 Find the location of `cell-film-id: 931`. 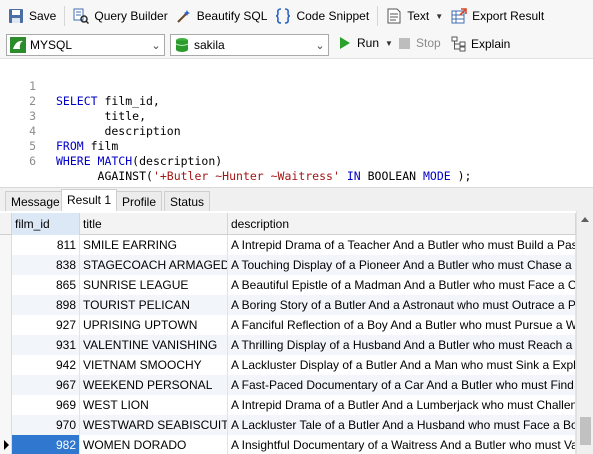

cell-film-id: 931 is located at coordinates (46, 345).